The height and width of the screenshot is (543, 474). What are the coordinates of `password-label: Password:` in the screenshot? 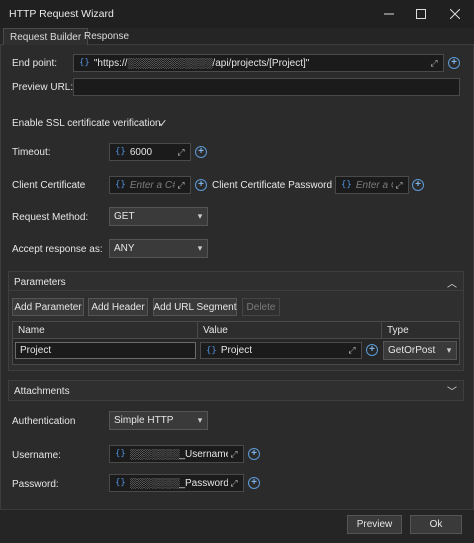 It's located at (35, 484).